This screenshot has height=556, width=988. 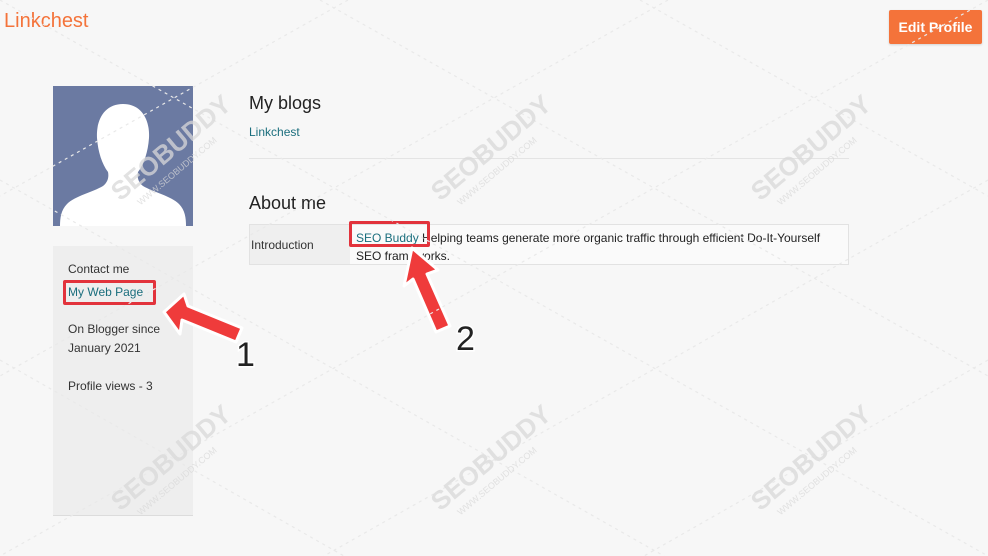 What do you see at coordinates (46, 21) in the screenshot?
I see `brand-link: Linkchest` at bounding box center [46, 21].